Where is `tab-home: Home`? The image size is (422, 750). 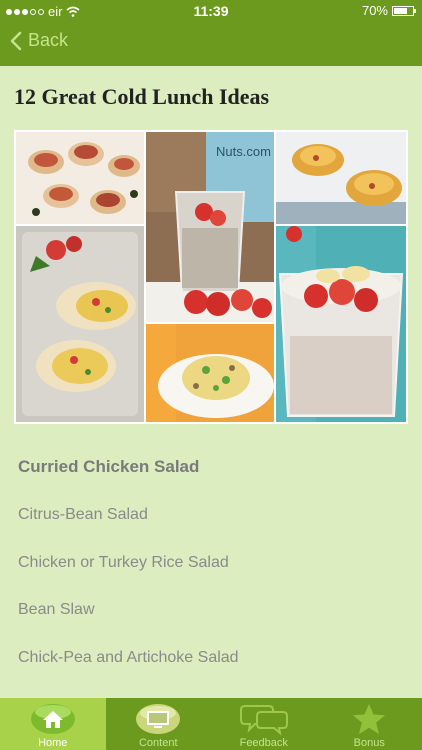
tab-home: Home is located at coordinates (53, 724).